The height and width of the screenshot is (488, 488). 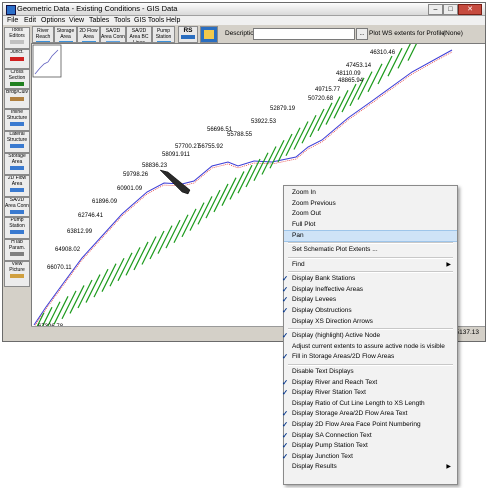 I want to click on sidebar-junct-button: Junct., so click(x=17, y=59).